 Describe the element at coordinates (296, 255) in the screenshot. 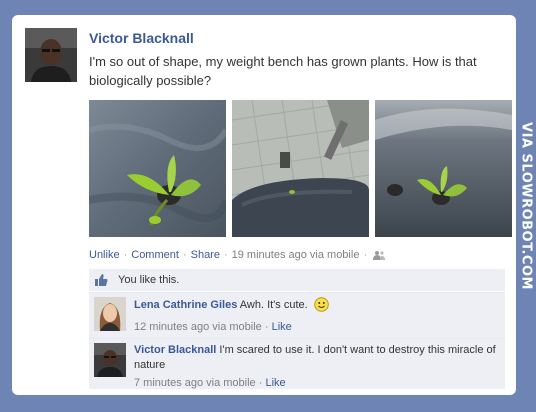

I see `post-timestamp: 19 minutes ago via mobile` at that location.